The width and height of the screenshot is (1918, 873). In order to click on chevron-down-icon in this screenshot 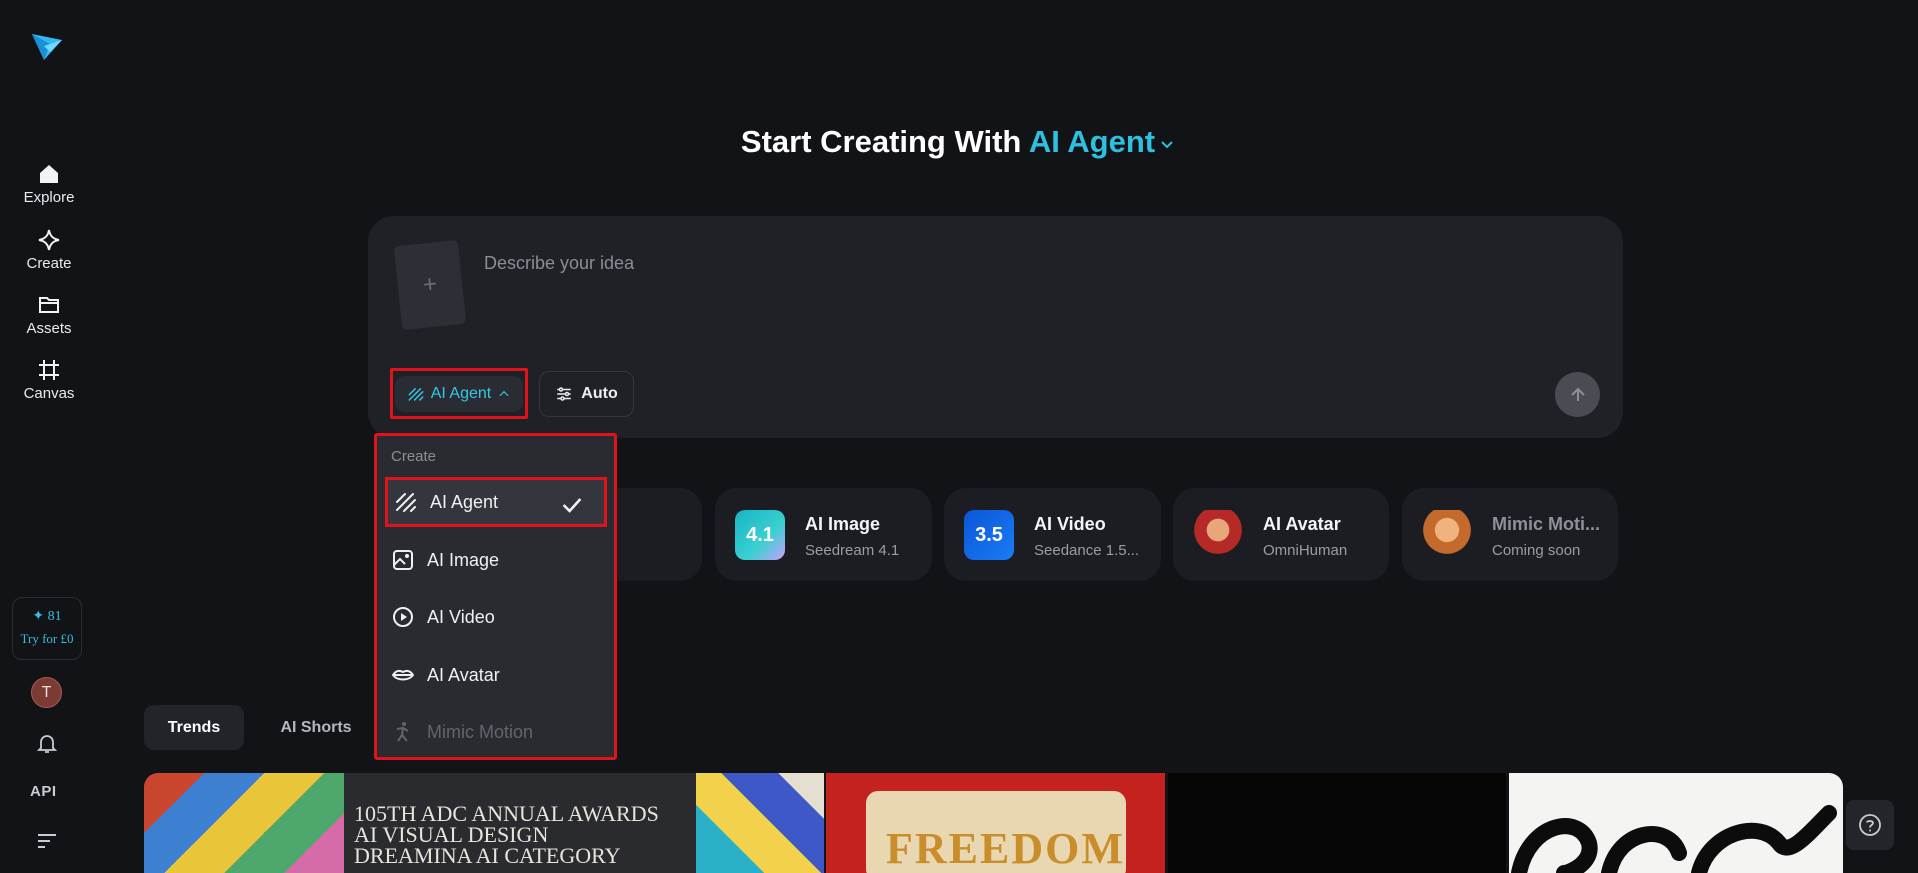, I will do `click(1167, 145)`.